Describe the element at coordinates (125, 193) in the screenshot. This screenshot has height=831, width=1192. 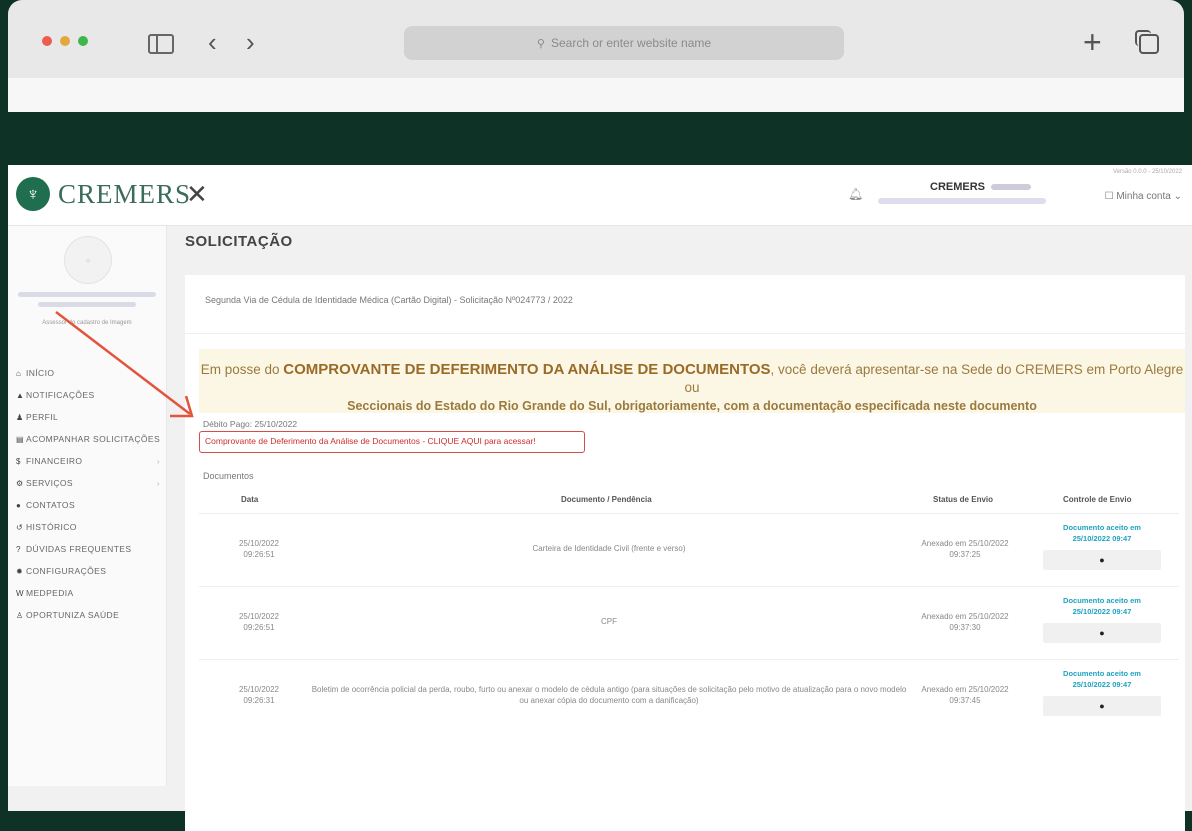
I see `logo-text: CREMERS` at that location.